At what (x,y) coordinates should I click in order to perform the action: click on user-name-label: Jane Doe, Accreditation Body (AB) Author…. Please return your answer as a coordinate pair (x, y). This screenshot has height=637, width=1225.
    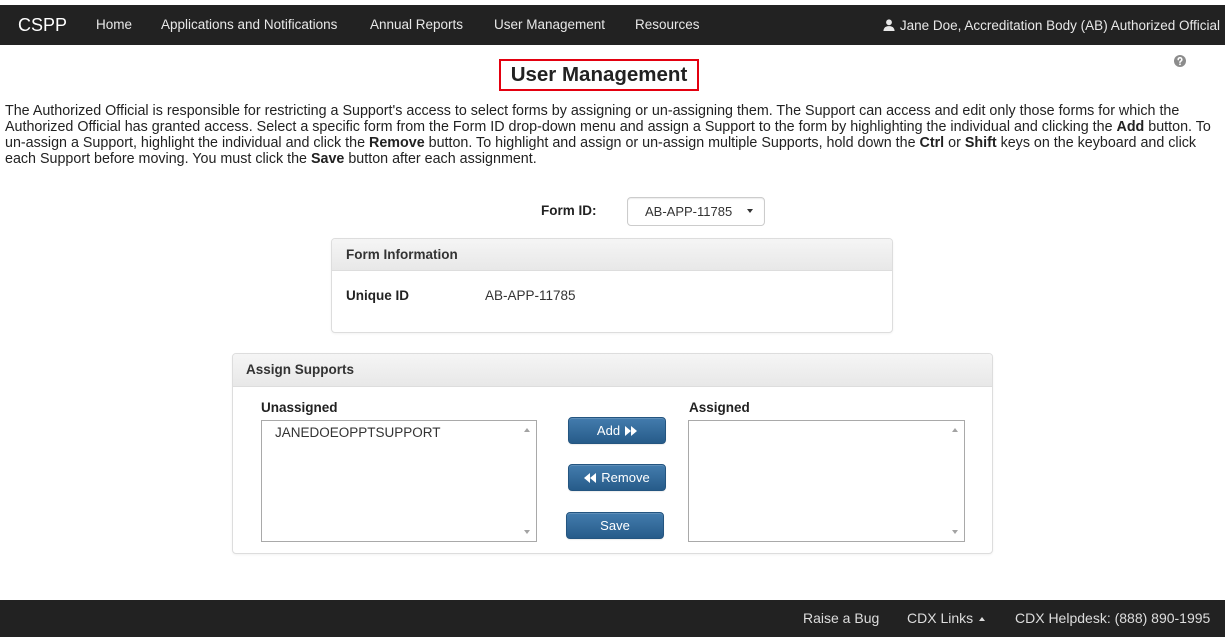
    Looking at the image, I should click on (1059, 25).